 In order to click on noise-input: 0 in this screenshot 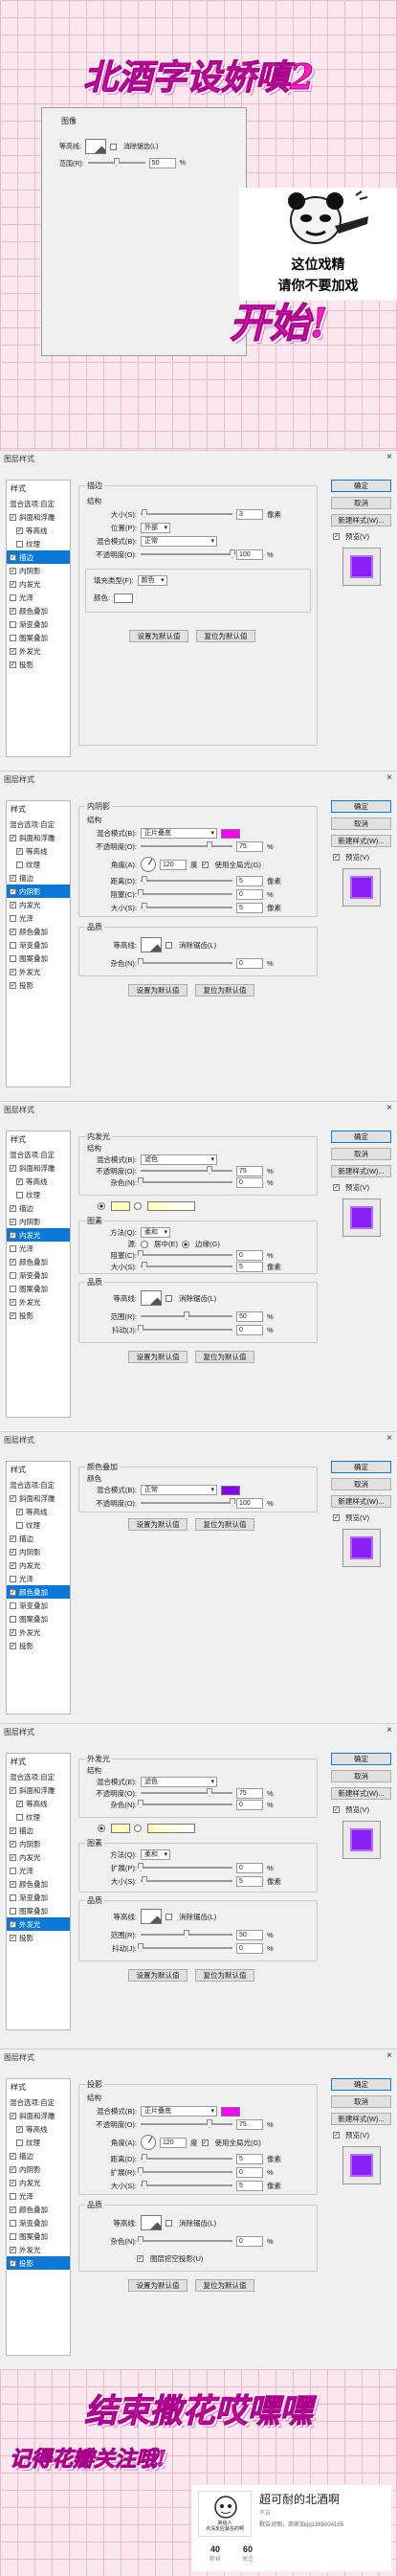, I will do `click(250, 964)`.